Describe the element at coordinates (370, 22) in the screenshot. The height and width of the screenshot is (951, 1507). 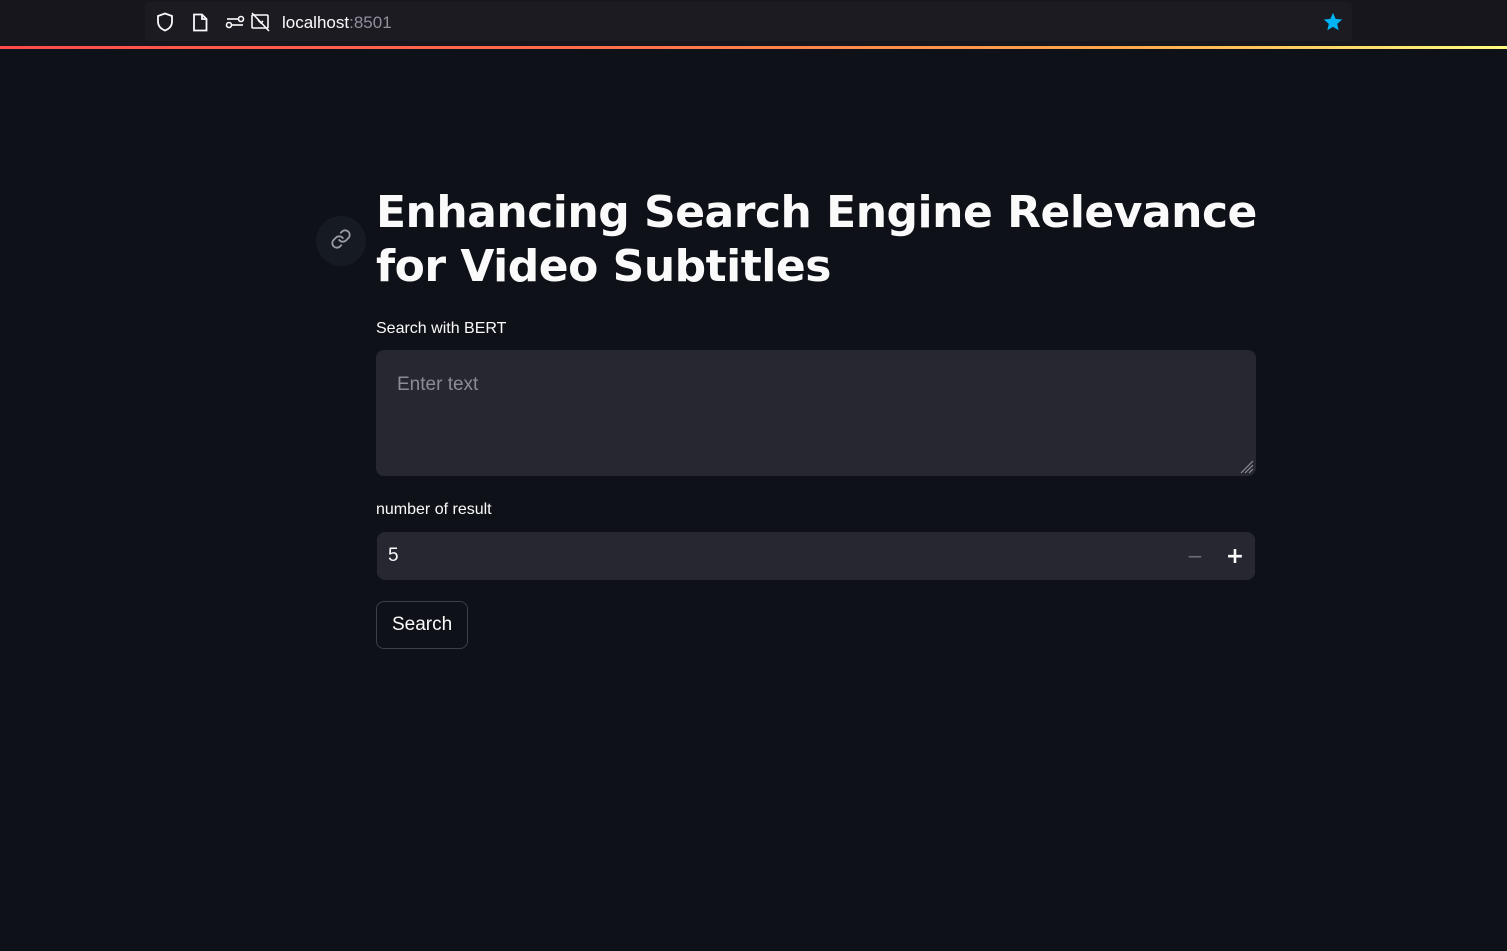
I see `url-port: :8501` at that location.